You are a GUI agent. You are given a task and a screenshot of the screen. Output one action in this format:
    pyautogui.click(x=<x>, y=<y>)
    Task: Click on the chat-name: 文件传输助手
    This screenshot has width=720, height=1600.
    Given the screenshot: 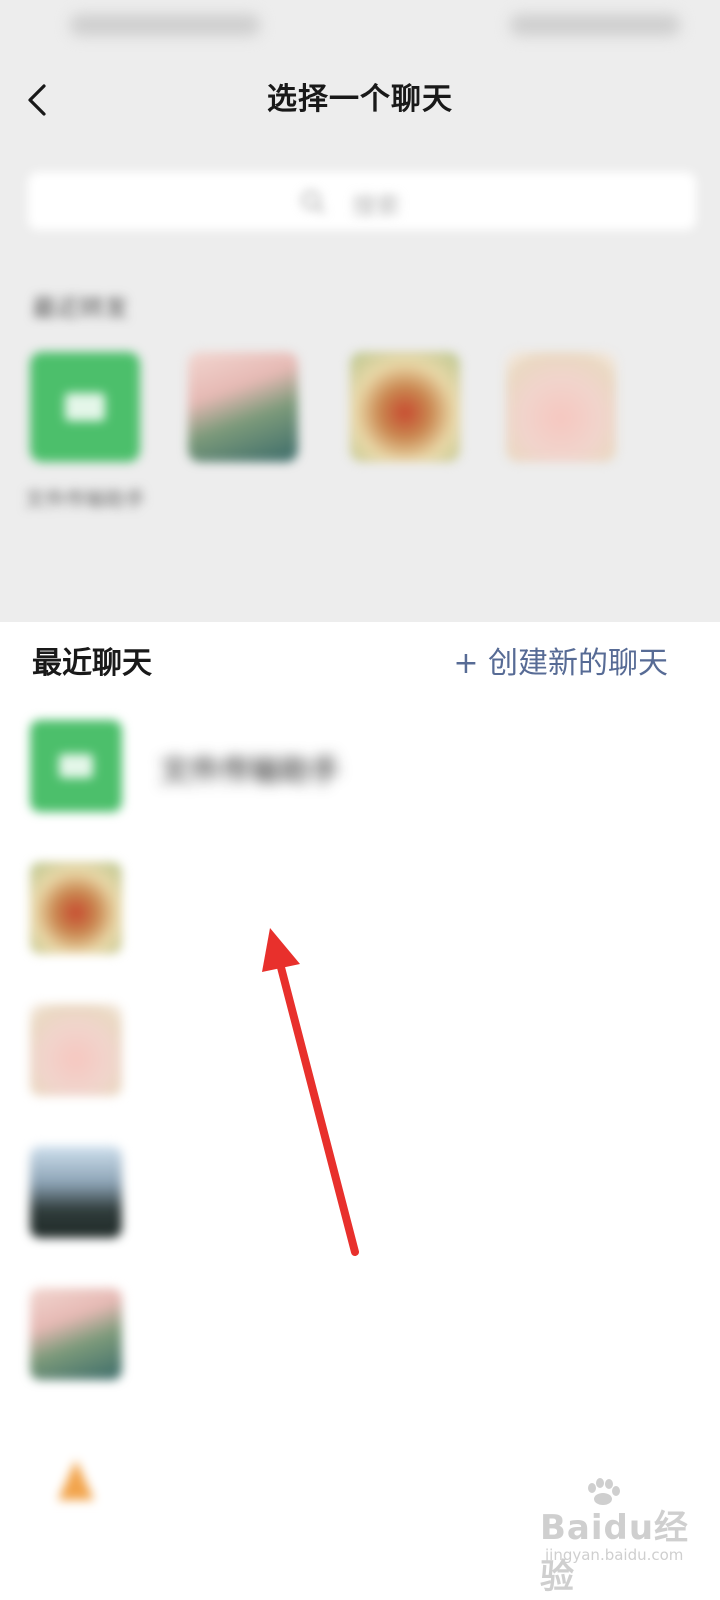 What is the action you would take?
    pyautogui.click(x=250, y=771)
    